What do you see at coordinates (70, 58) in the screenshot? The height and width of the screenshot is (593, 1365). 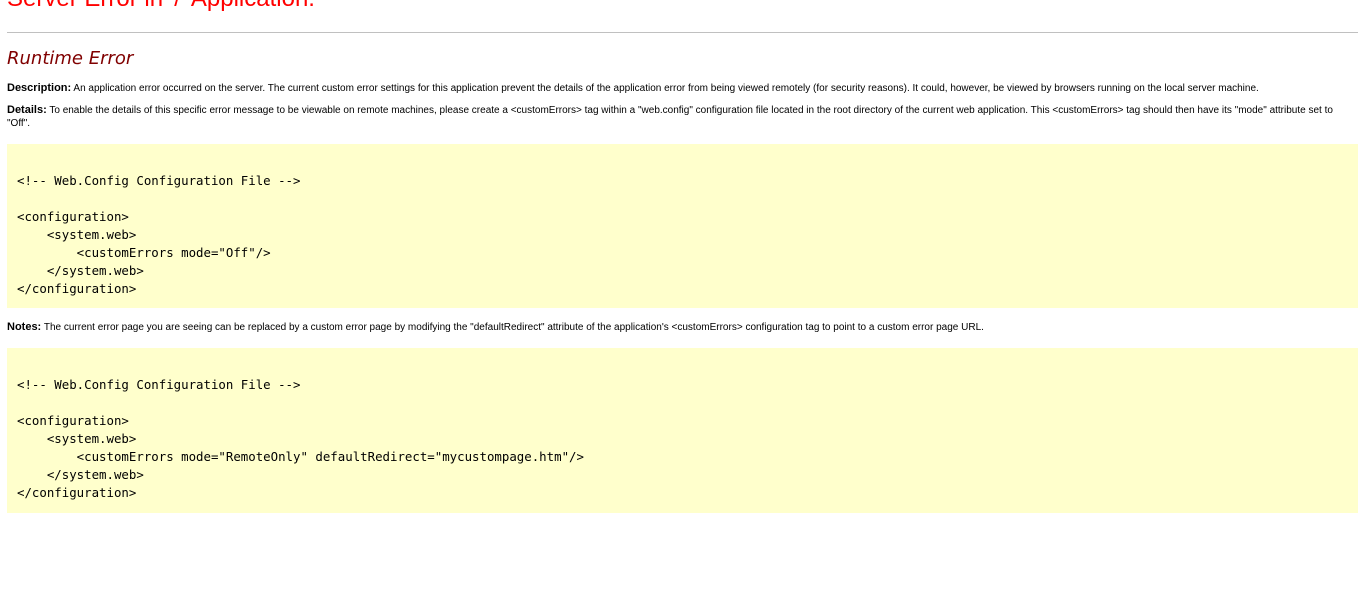 I see `error-subtitle: Runtime Error` at bounding box center [70, 58].